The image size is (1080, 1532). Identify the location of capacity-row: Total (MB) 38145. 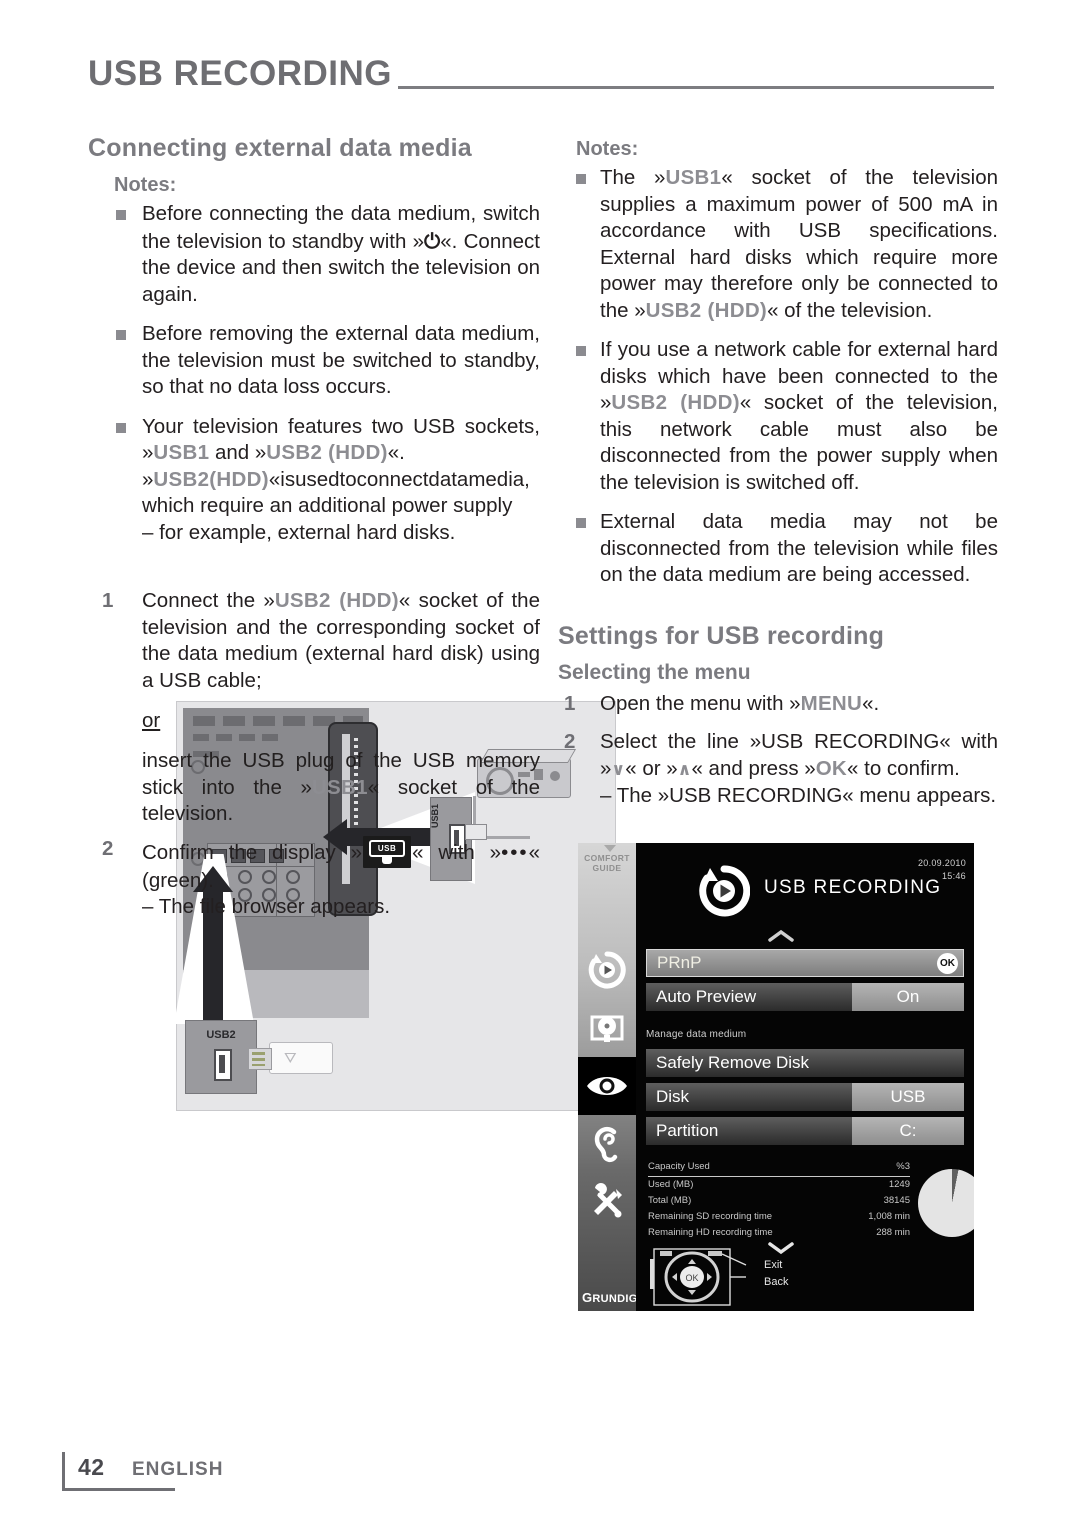
(779, 1201).